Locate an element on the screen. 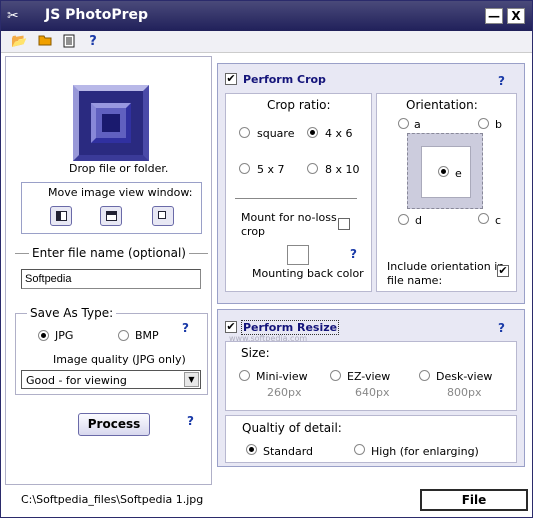 The height and width of the screenshot is (518, 533). ratio-8x10-radio is located at coordinates (312, 168).